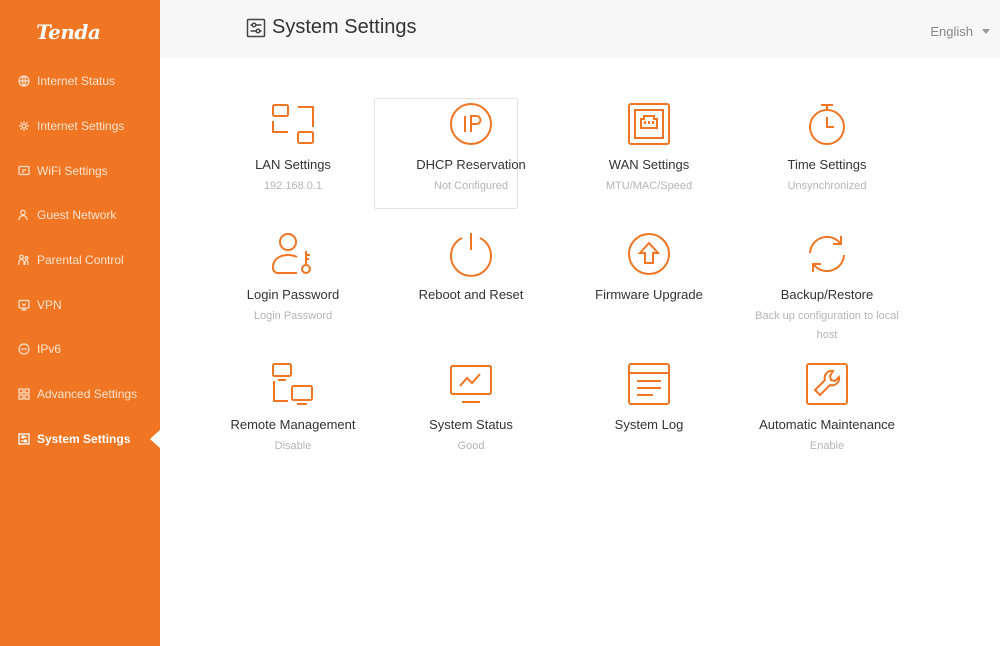 This screenshot has width=1000, height=646. Describe the element at coordinates (827, 384) in the screenshot. I see `wrench-icon` at that location.